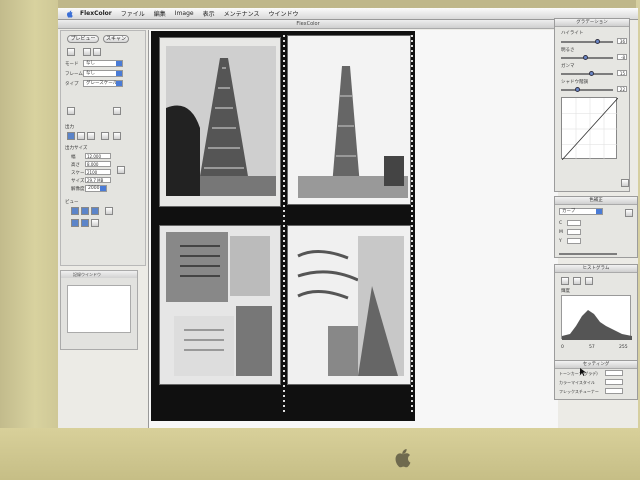  I want to click on eyedropper-icon, so click(625, 183).